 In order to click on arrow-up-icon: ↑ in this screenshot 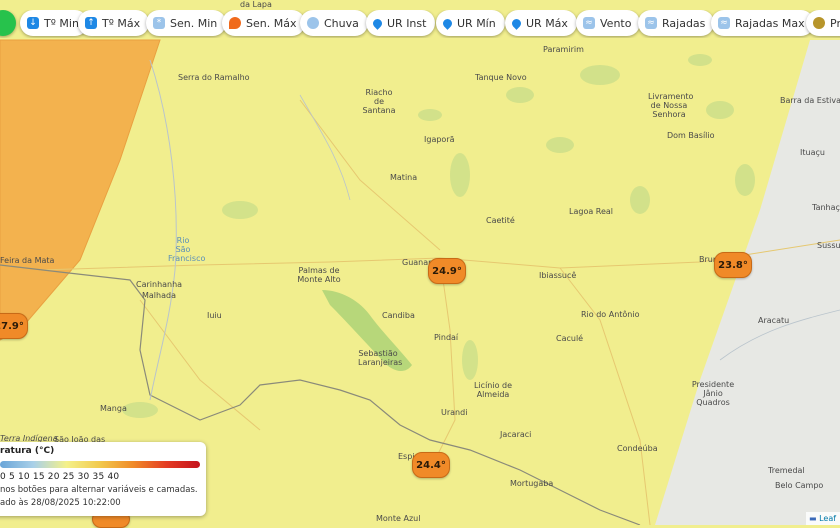, I will do `click(91, 23)`.